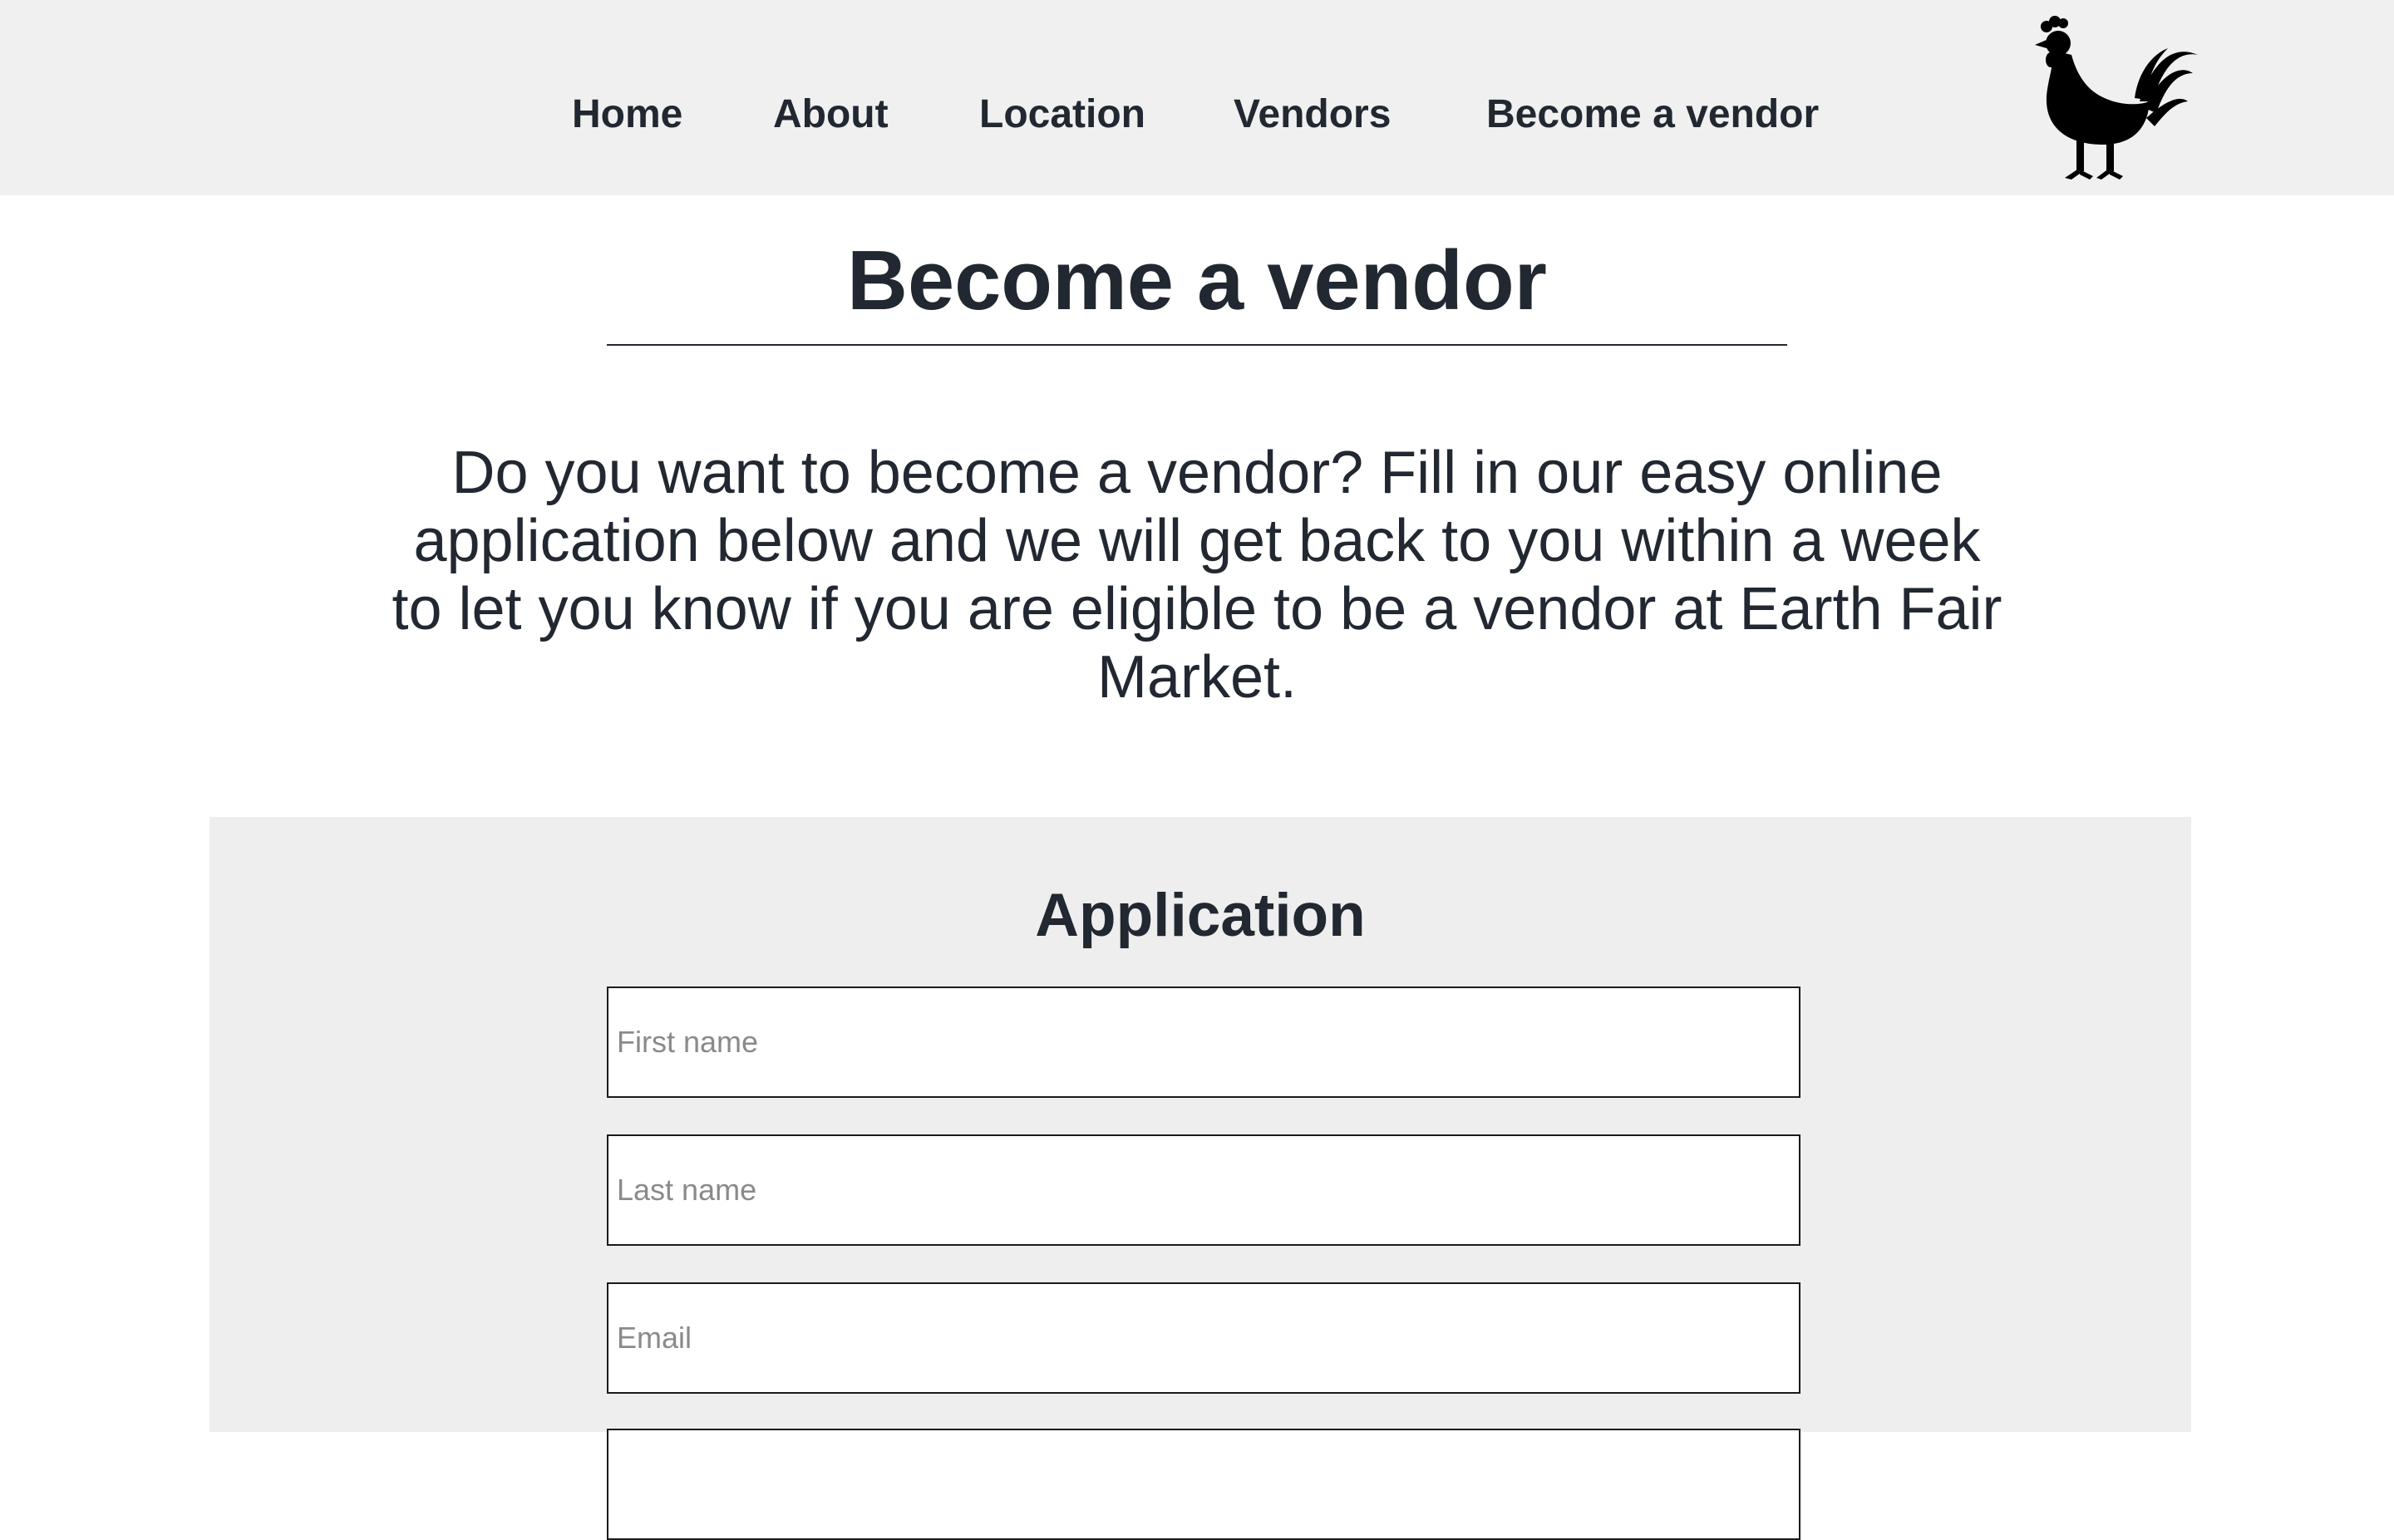 The image size is (2394, 1540). Describe the element at coordinates (1652, 115) in the screenshot. I see `nav-link-become-a-vendor: Become a vendor` at that location.